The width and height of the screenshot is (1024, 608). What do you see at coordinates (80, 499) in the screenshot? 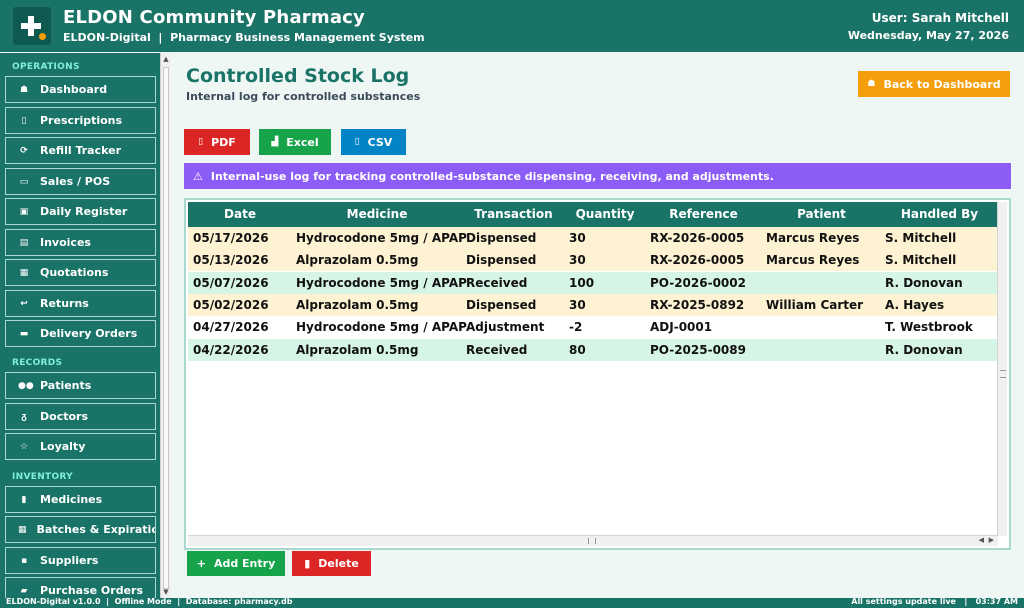
I see `sidebar-item-medicines: ▮ Medicines` at bounding box center [80, 499].